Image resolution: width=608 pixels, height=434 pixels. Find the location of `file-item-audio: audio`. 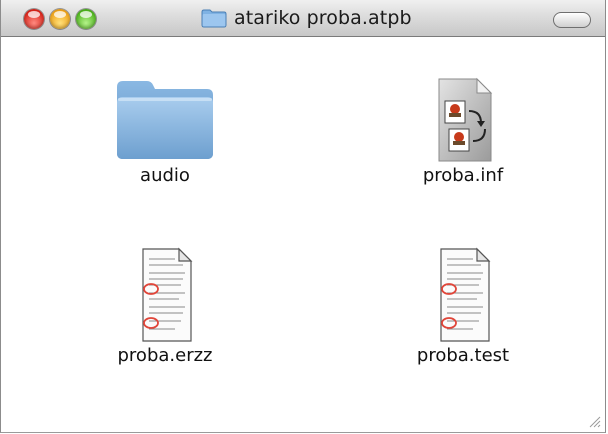

file-item-audio: audio is located at coordinates (165, 130).